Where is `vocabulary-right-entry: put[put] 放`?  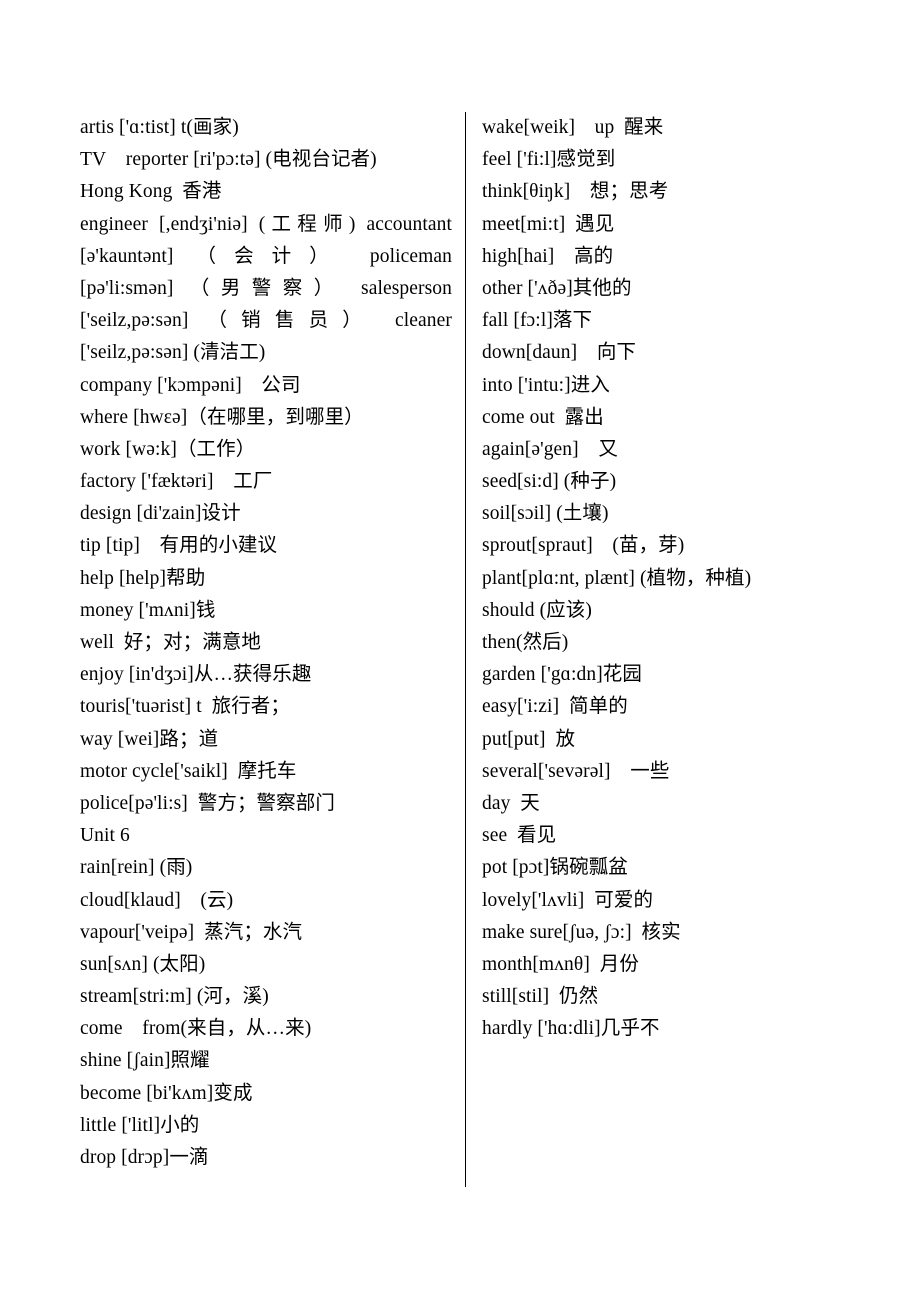 vocabulary-right-entry: put[put] 放 is located at coordinates (529, 739).